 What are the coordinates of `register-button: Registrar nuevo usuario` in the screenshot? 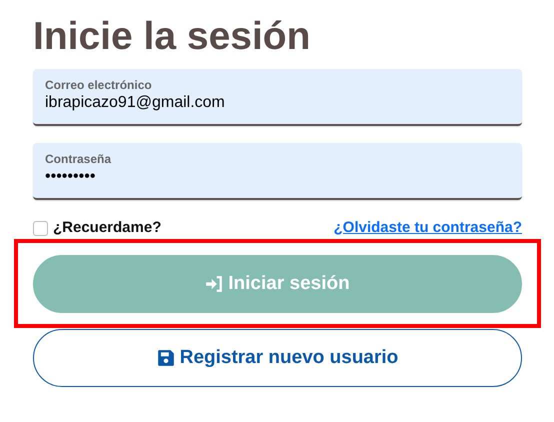 It's located at (277, 358).